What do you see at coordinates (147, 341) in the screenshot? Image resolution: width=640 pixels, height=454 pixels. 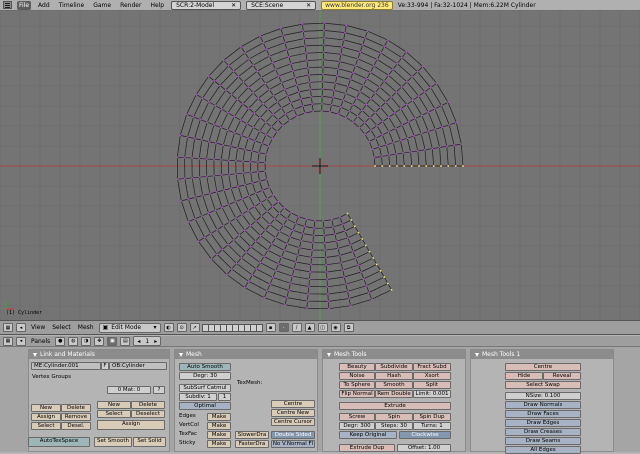 I see `frame-field: ◂ 1 ▸` at bounding box center [147, 341].